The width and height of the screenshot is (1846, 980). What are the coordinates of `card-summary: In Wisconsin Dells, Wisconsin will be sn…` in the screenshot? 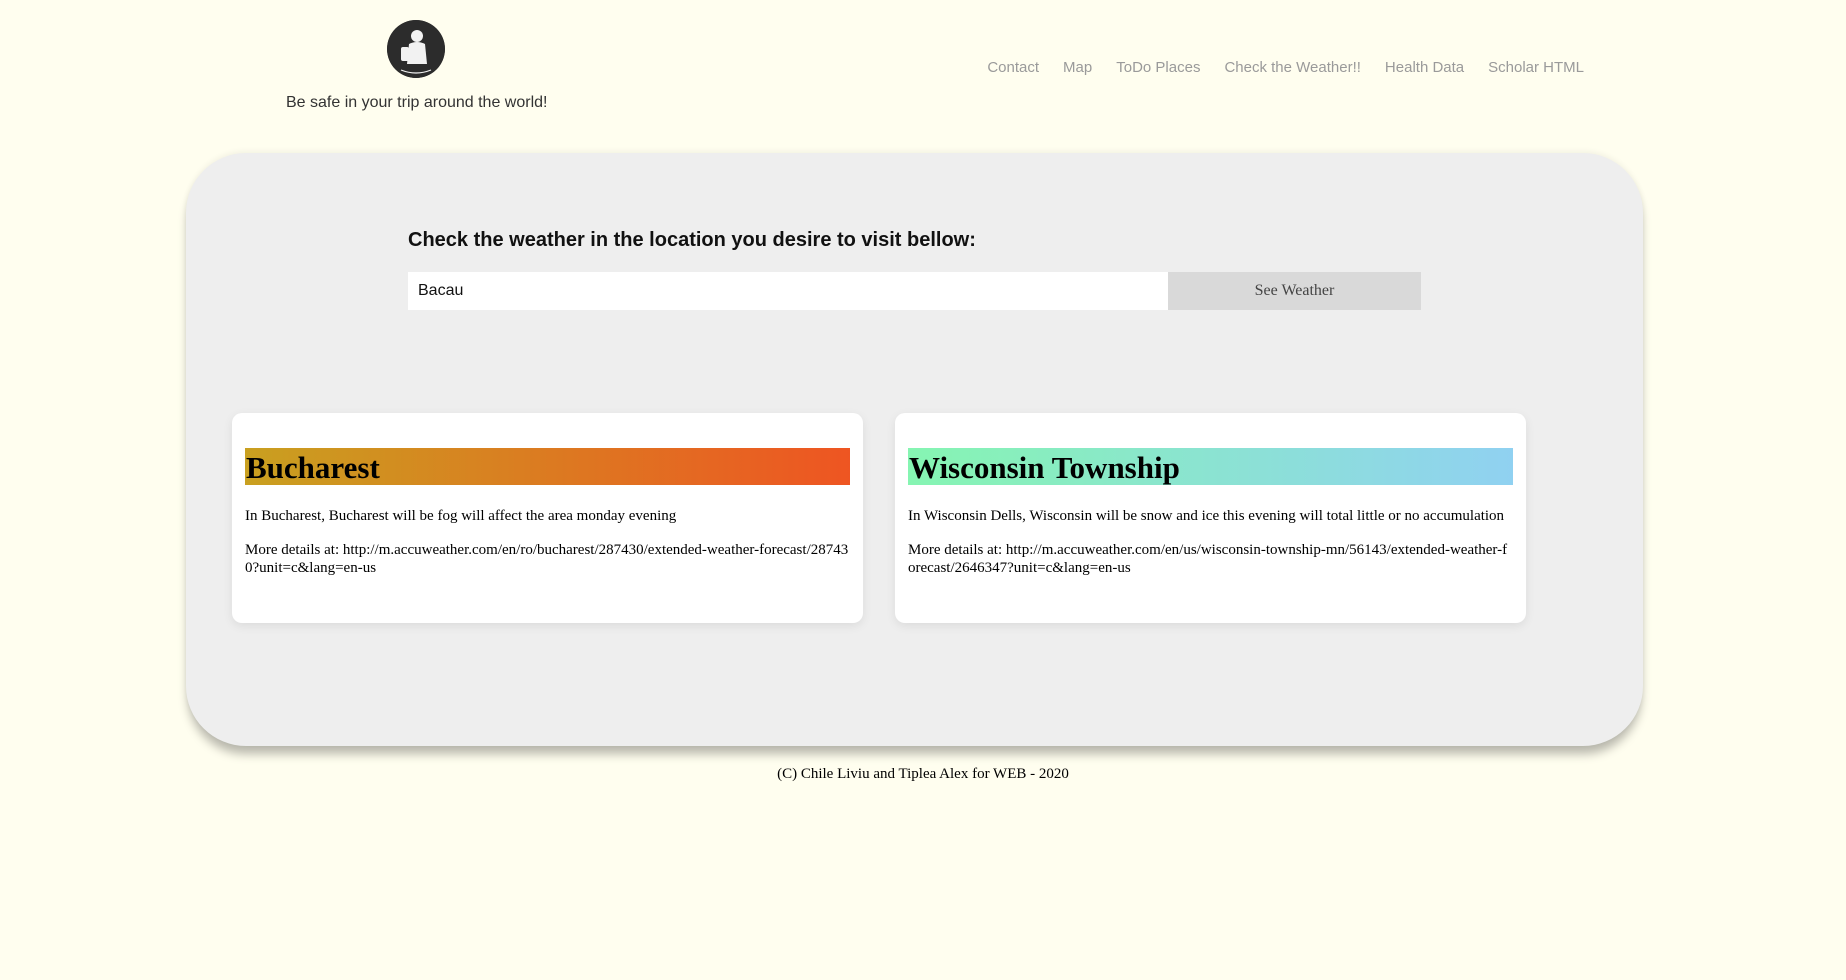 It's located at (1206, 516).